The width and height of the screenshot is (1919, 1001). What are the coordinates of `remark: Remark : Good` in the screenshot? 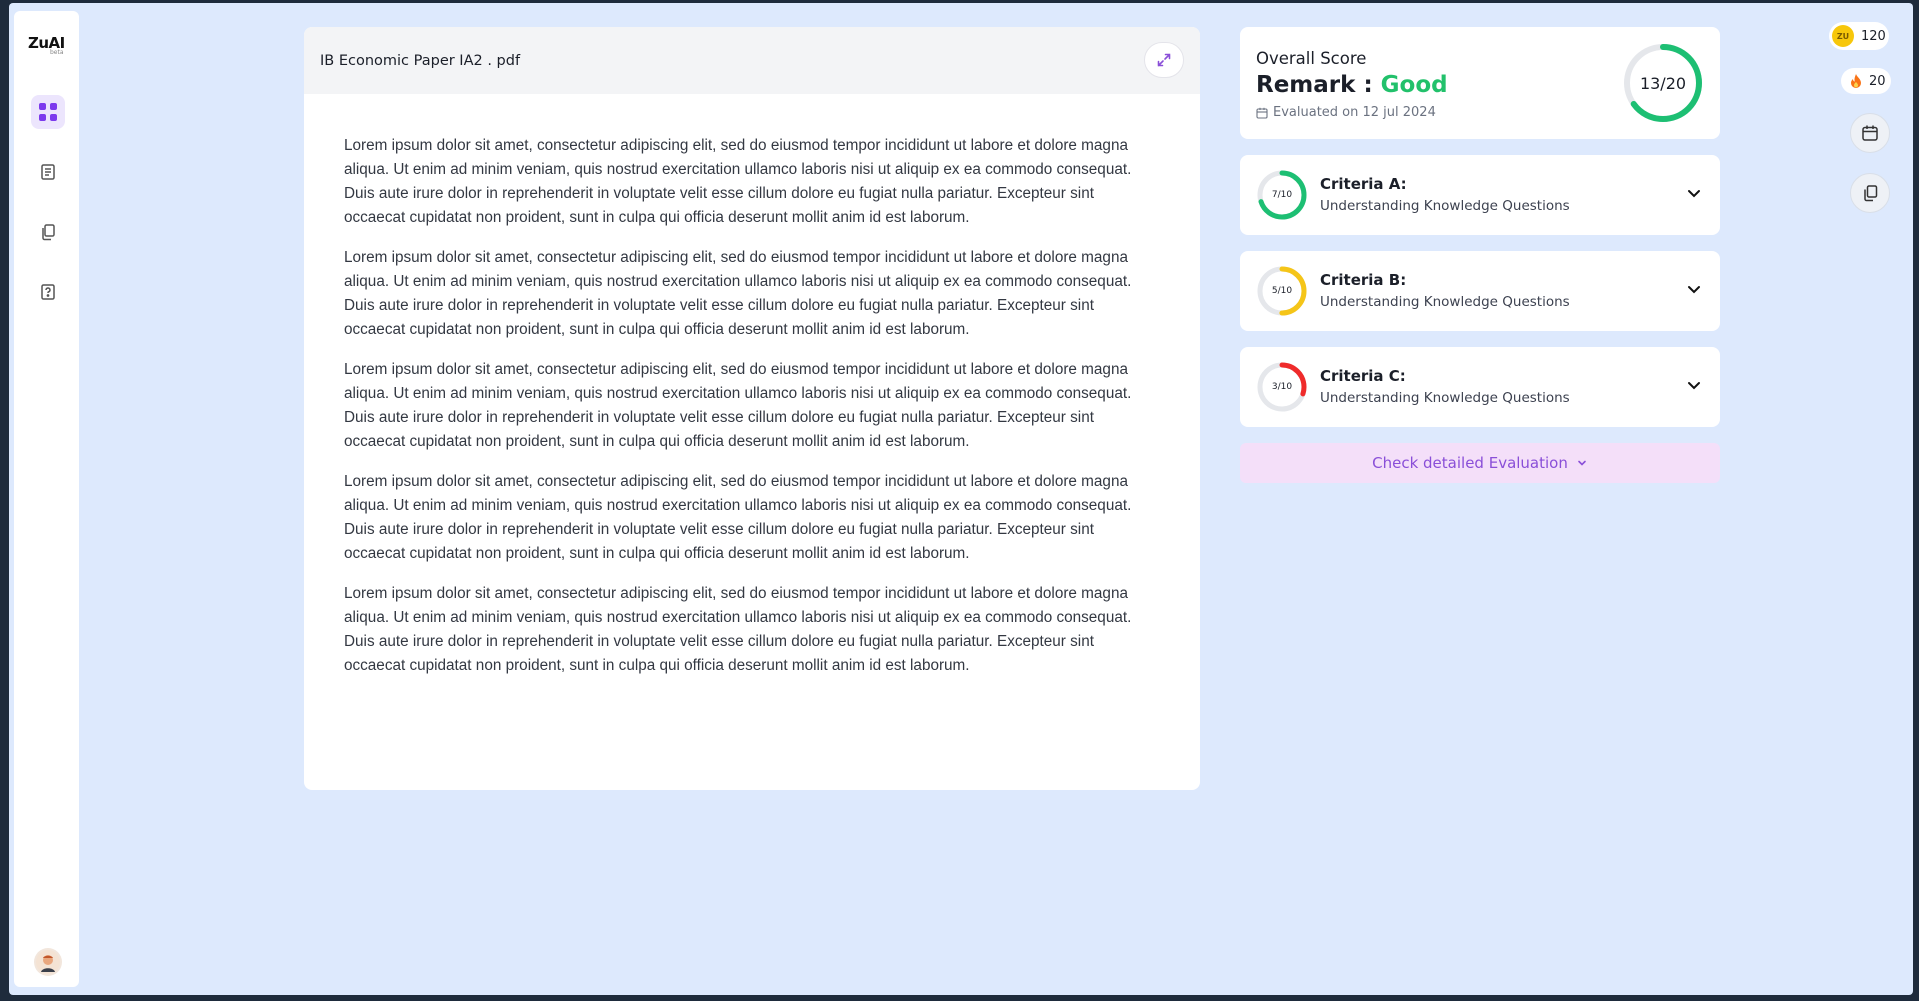 It's located at (1352, 85).